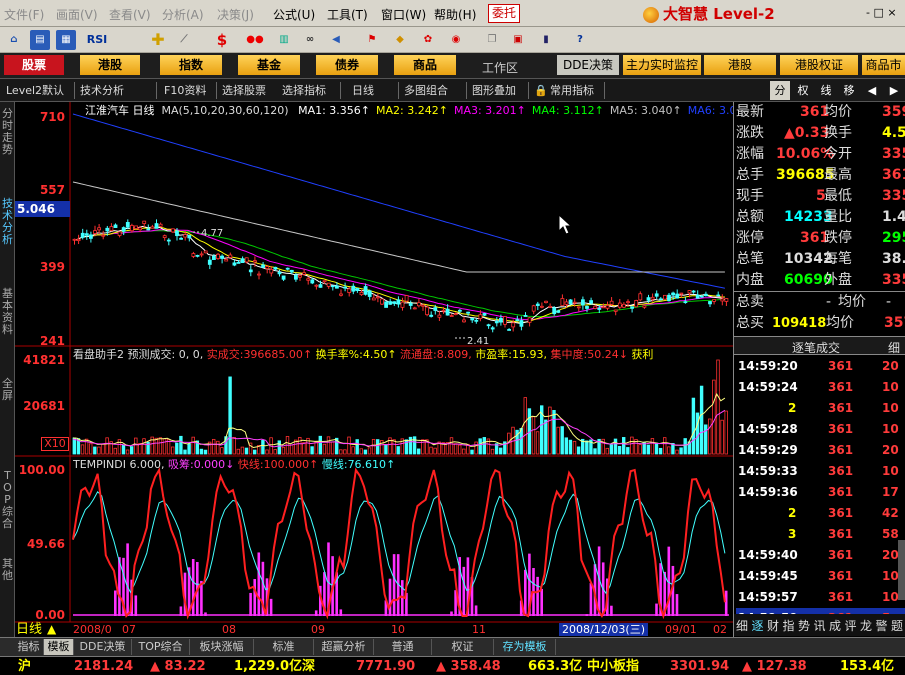  Describe the element at coordinates (14, 40) in the screenshot. I see `home-icon: ⌂` at that location.